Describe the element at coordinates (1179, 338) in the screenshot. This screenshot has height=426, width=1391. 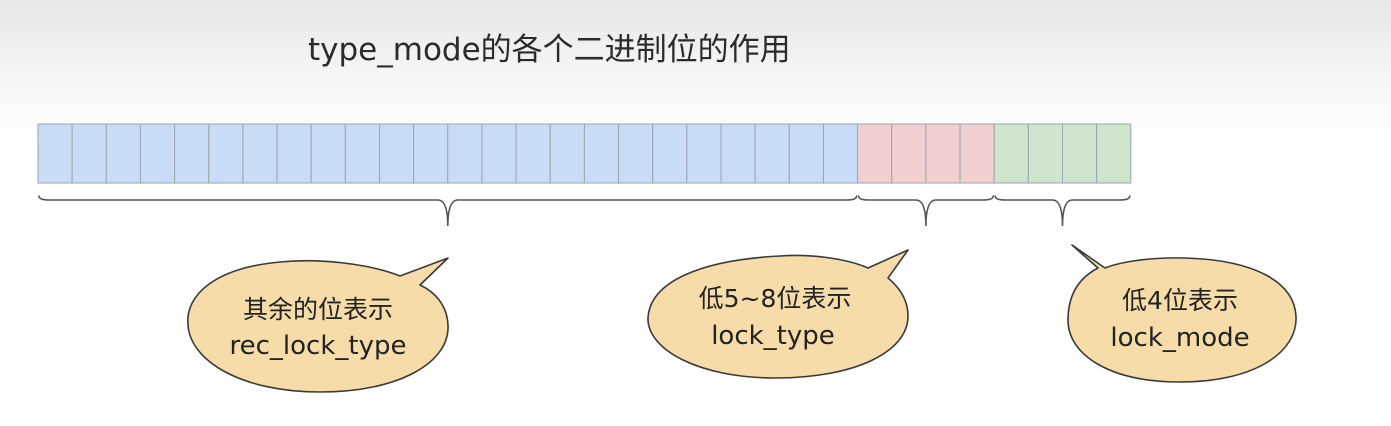
I see `callout-lock-mode-line2: lock_mode` at that location.